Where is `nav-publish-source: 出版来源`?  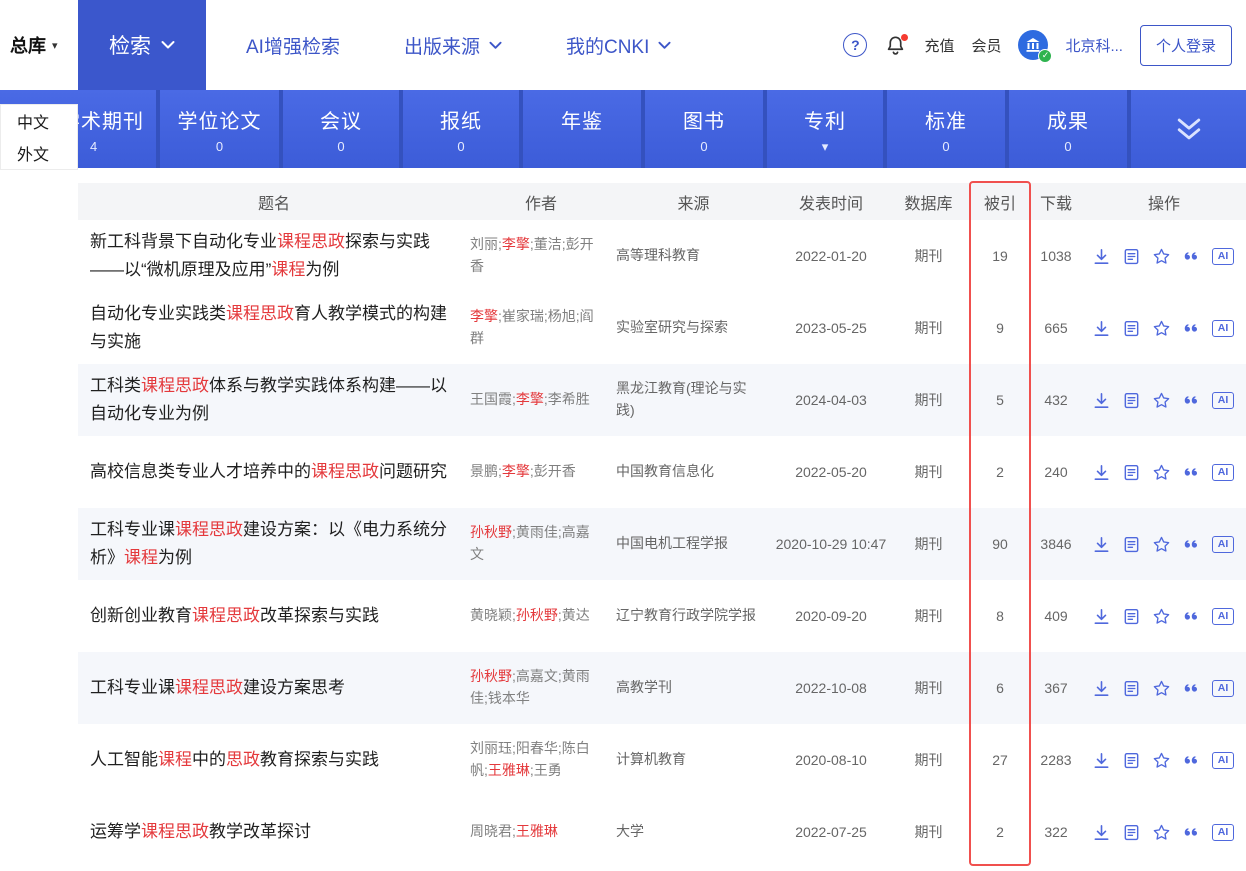 nav-publish-source: 出版来源 is located at coordinates (453, 45).